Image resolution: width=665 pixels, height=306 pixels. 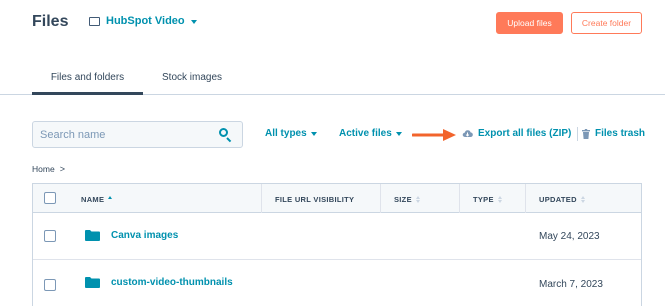 I want to click on select-all-checkbox, so click(x=50, y=198).